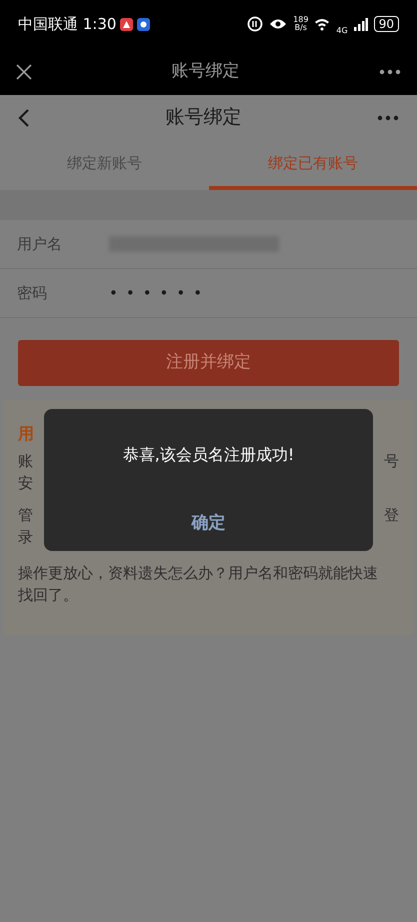 The height and width of the screenshot is (922, 417). I want to click on close-icon, so click(24, 72).